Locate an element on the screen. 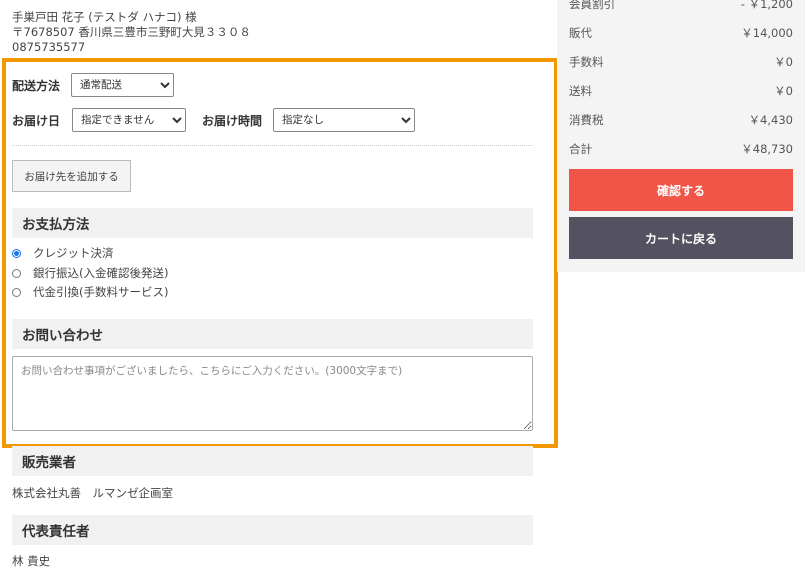  summary-row-shipping: 送料 ￥0 is located at coordinates (681, 91).